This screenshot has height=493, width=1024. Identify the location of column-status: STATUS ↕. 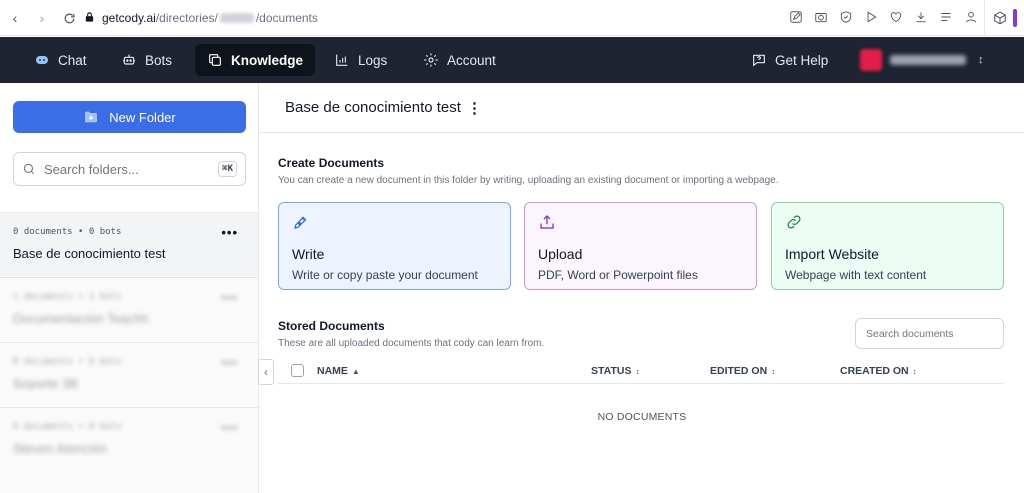
(615, 371).